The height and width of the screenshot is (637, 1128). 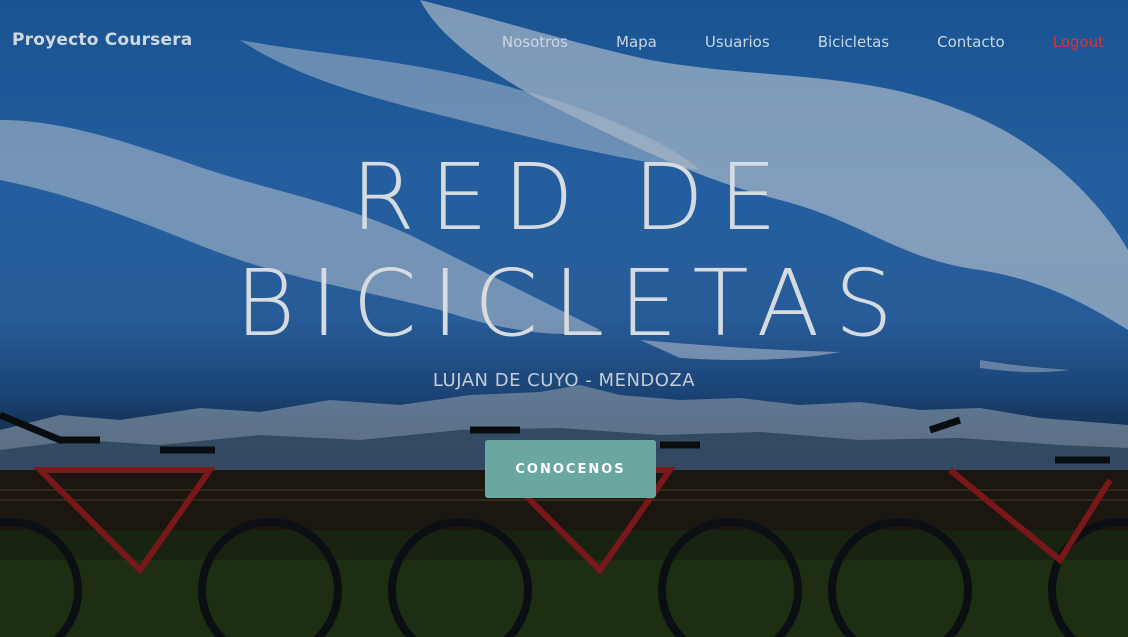 I want to click on hero-title-line-2: BICICLETAS, so click(x=571, y=303).